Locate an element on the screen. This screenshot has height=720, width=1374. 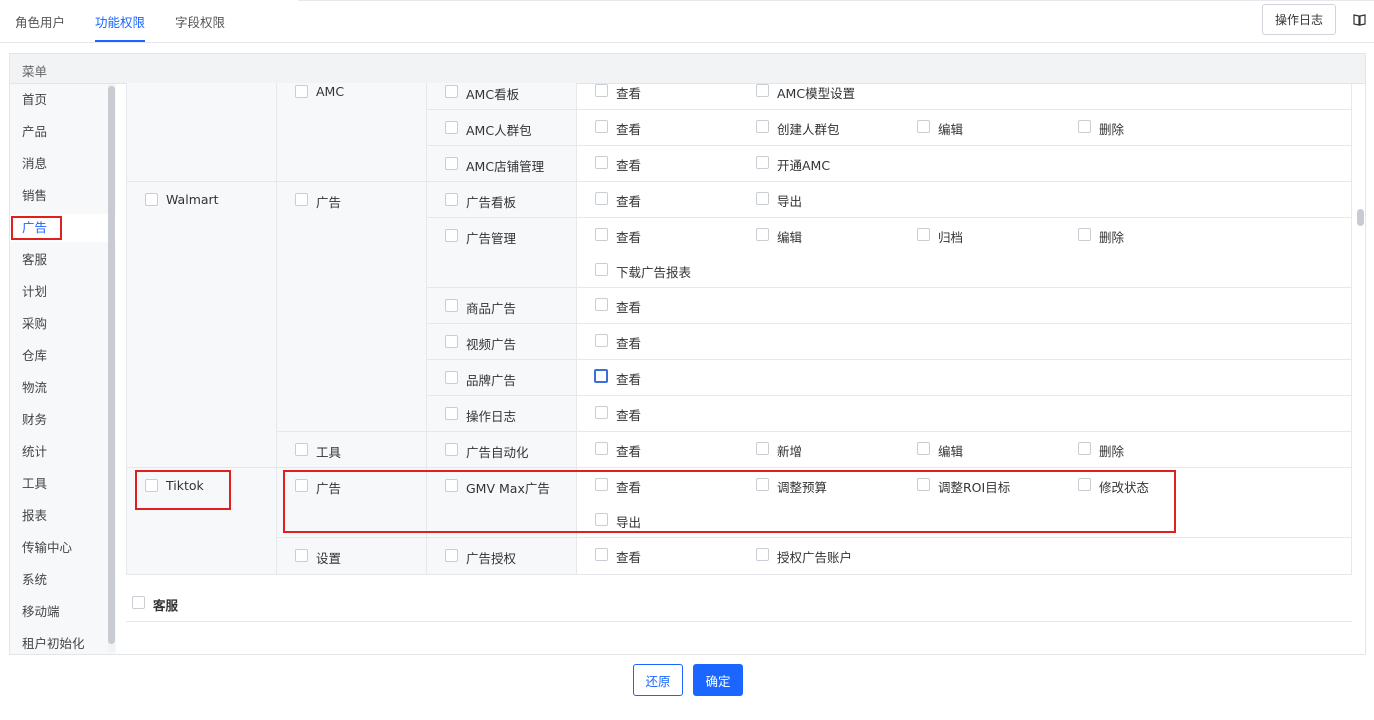
tiktok-settings-module-checkbox is located at coordinates (301, 555).